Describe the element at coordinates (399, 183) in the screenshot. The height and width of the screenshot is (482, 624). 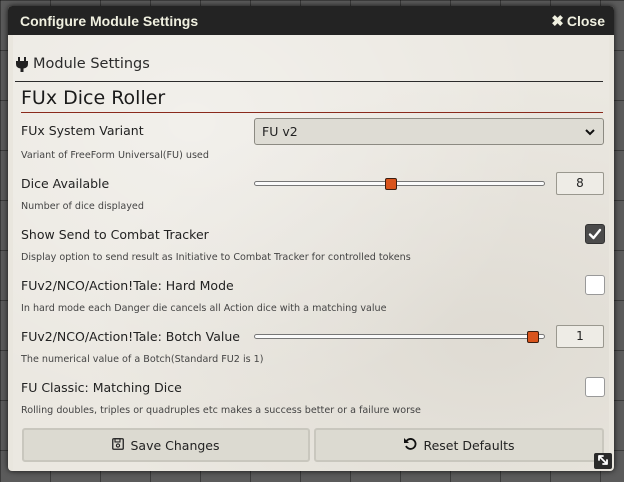
I see `dice-available-slider` at that location.